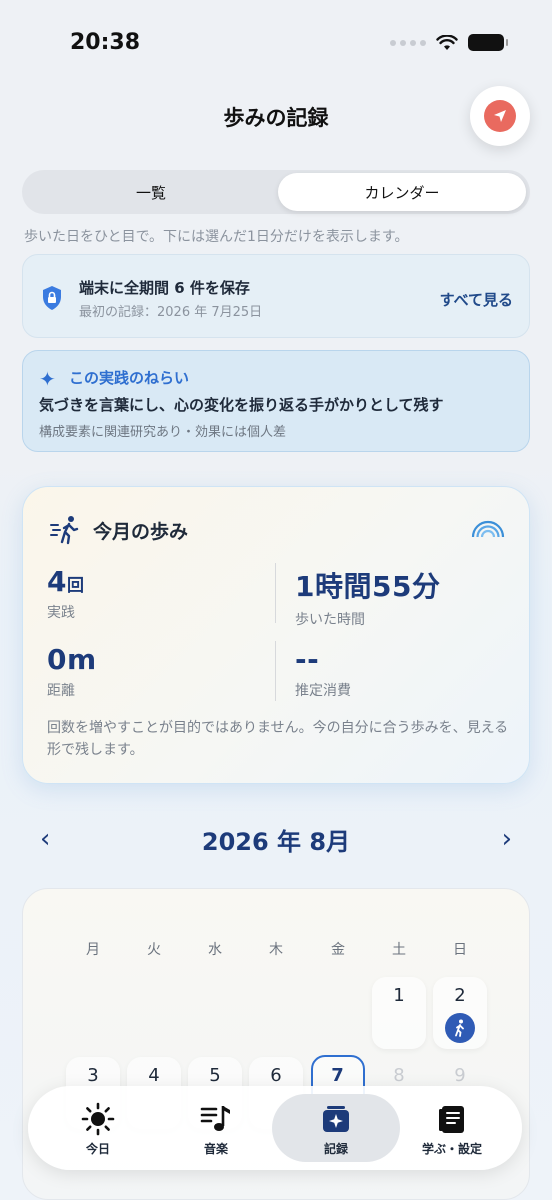 Image resolution: width=552 pixels, height=1200 pixels. Describe the element at coordinates (215, 950) in the screenshot. I see `weekday-wed: 水` at that location.